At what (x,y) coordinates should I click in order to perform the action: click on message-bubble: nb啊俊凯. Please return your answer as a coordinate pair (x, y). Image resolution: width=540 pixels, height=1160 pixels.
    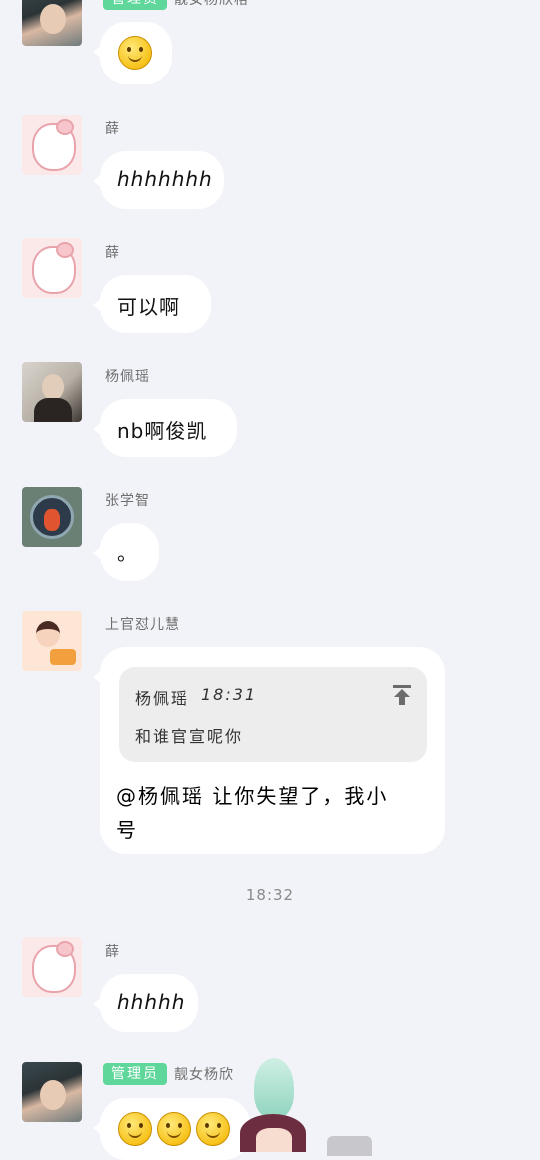
    Looking at the image, I should click on (165, 428).